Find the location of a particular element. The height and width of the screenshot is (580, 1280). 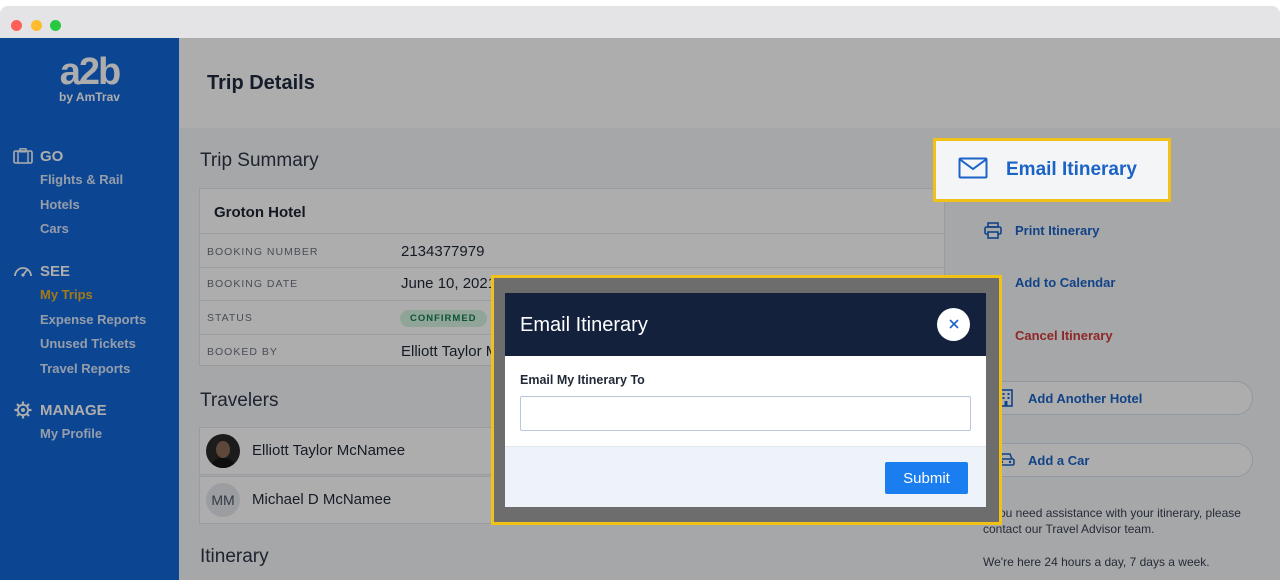

maximize-window-button is located at coordinates (55, 25).